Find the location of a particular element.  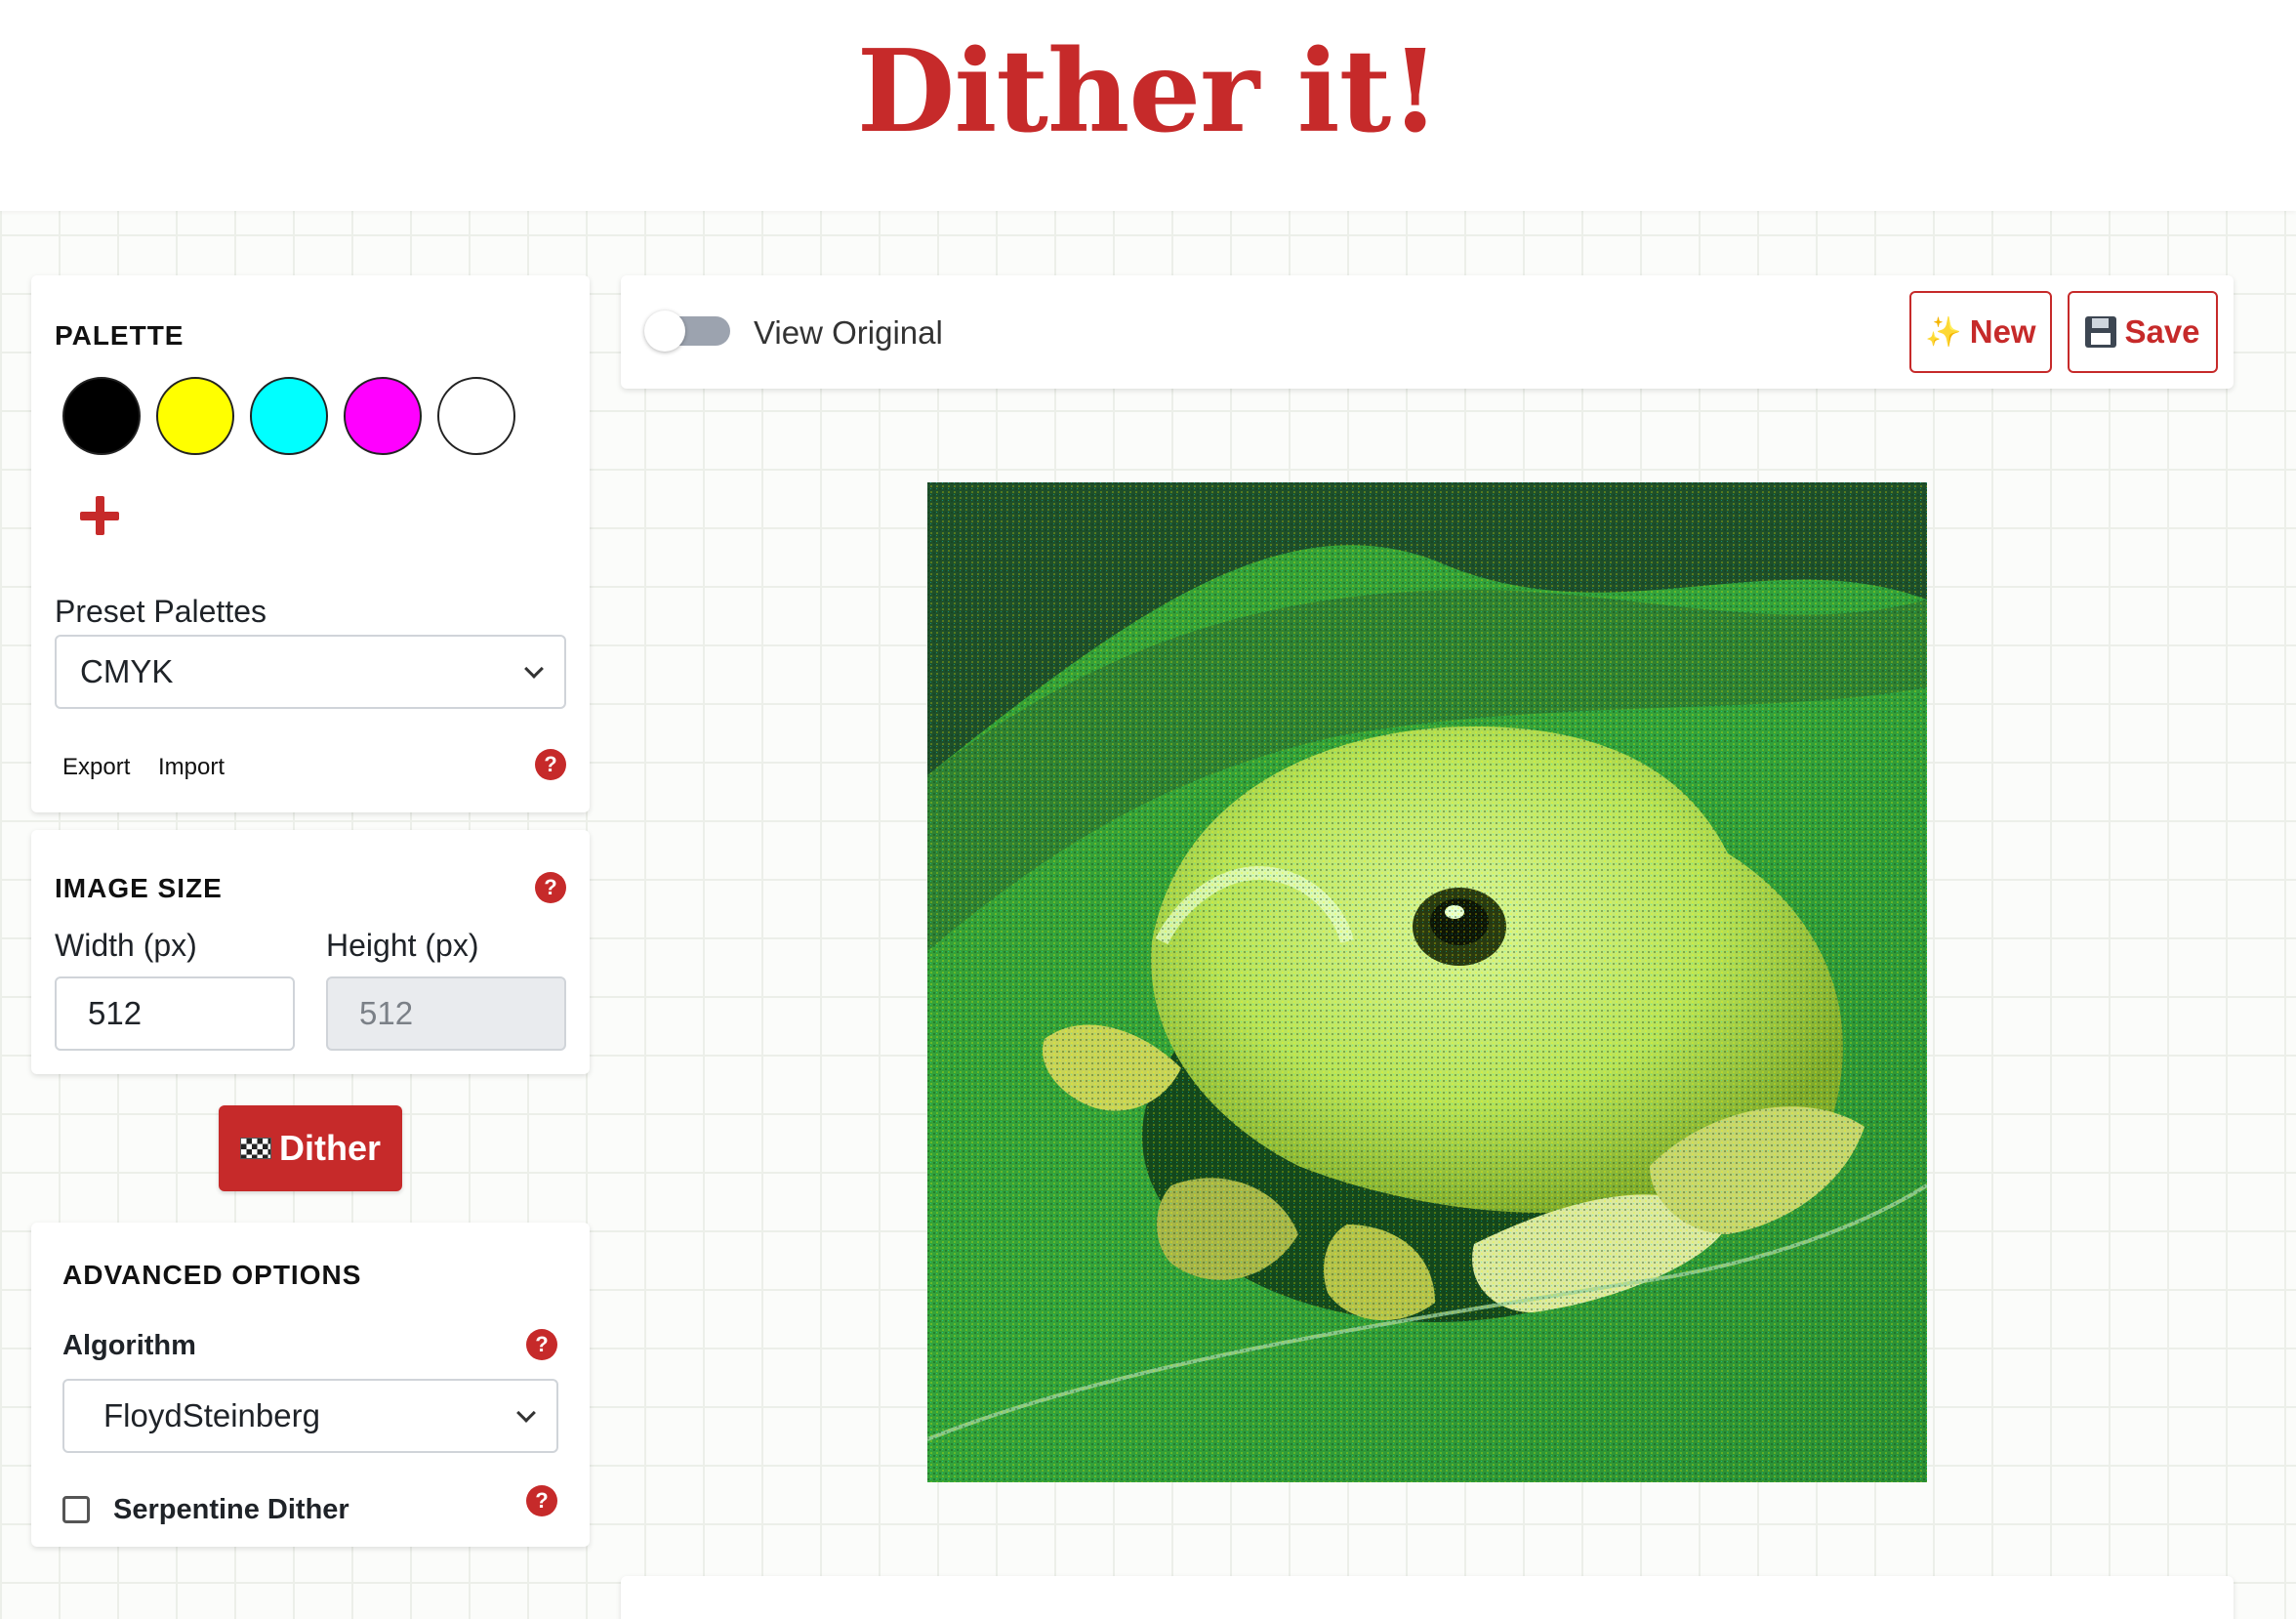

height-input: 512 is located at coordinates (446, 1013).